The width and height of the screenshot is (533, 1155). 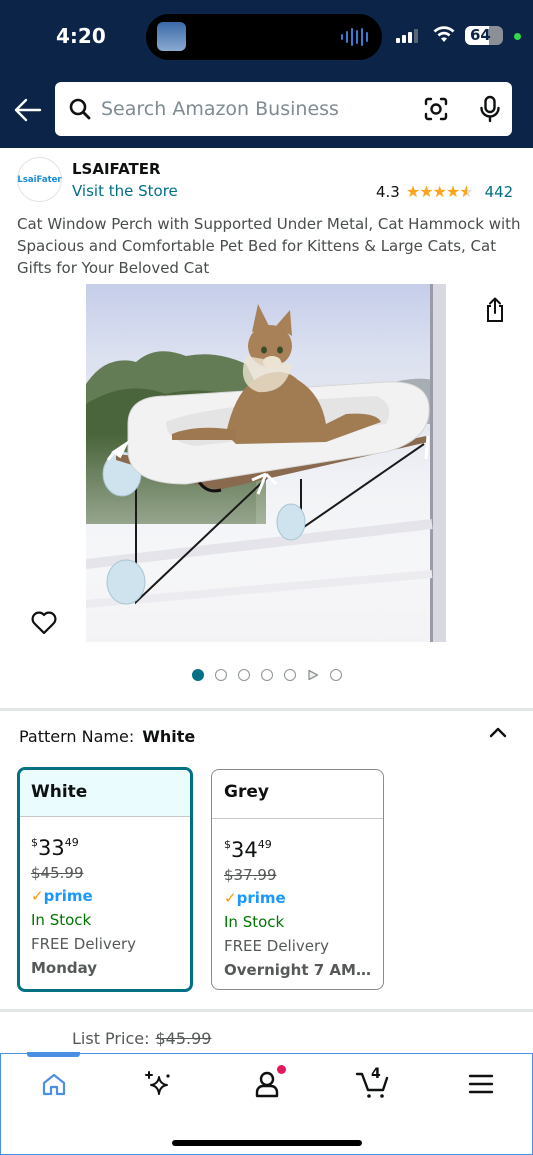 What do you see at coordinates (281, 1069) in the screenshot?
I see `notification-dot` at bounding box center [281, 1069].